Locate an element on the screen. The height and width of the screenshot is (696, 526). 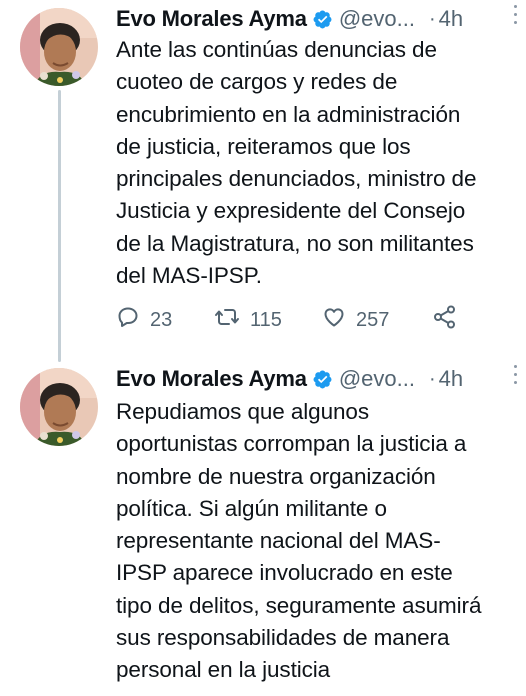
like-button: 257 is located at coordinates (377, 320).